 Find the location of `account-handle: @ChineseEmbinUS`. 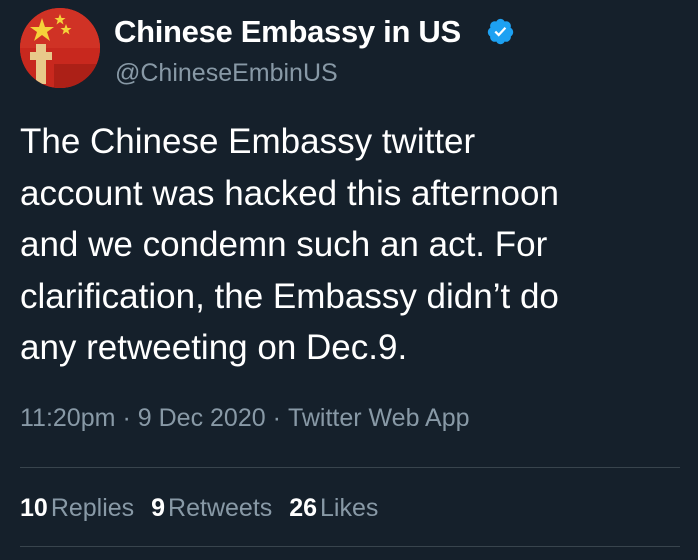

account-handle: @ChineseEmbinUS is located at coordinates (226, 73).